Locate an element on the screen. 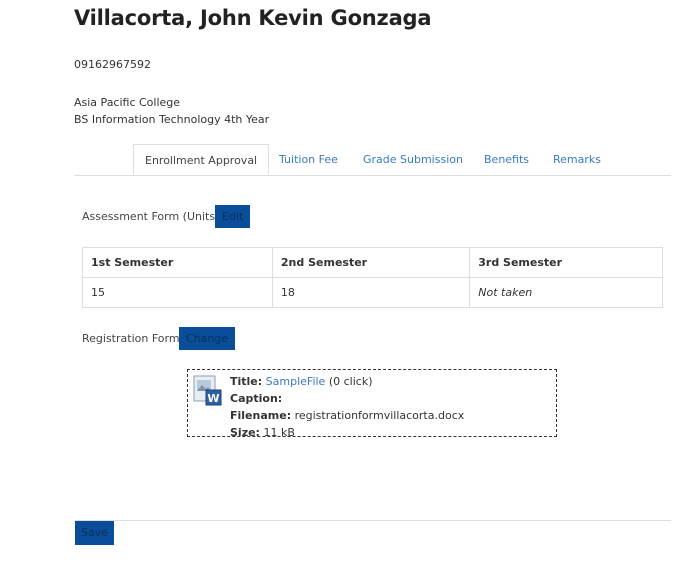  value-1st-semester: 15 is located at coordinates (177, 292).